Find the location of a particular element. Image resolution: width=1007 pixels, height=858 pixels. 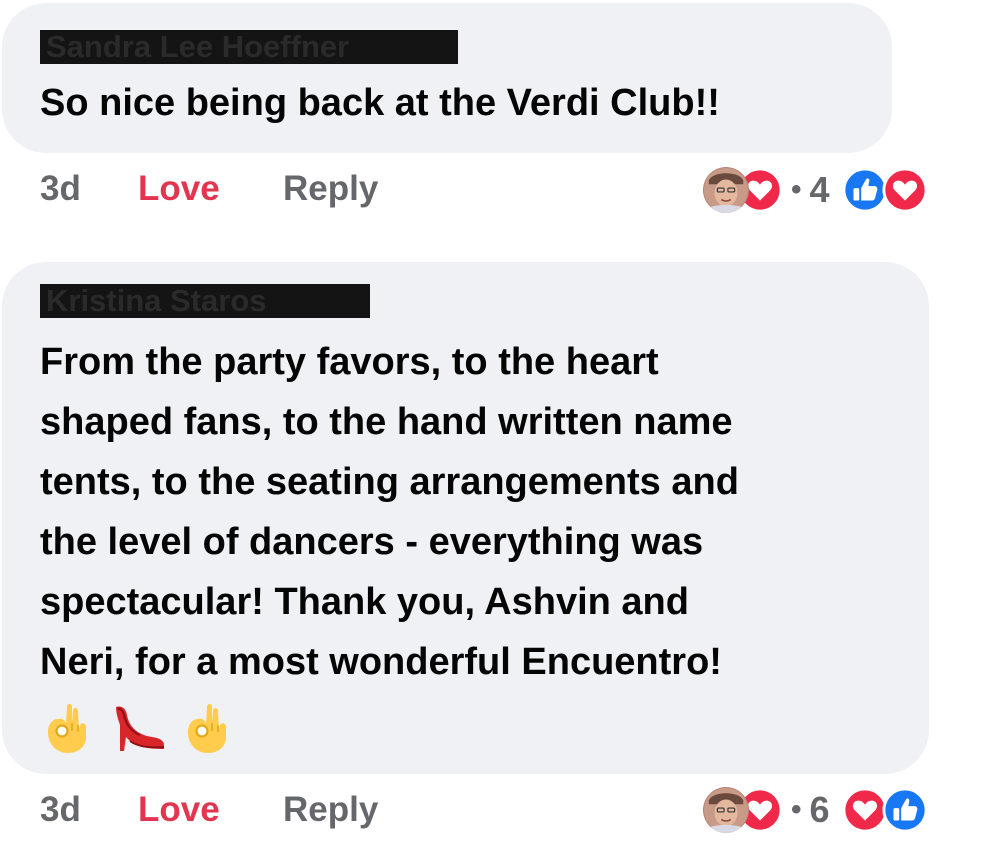

love-icon is located at coordinates (905, 190).